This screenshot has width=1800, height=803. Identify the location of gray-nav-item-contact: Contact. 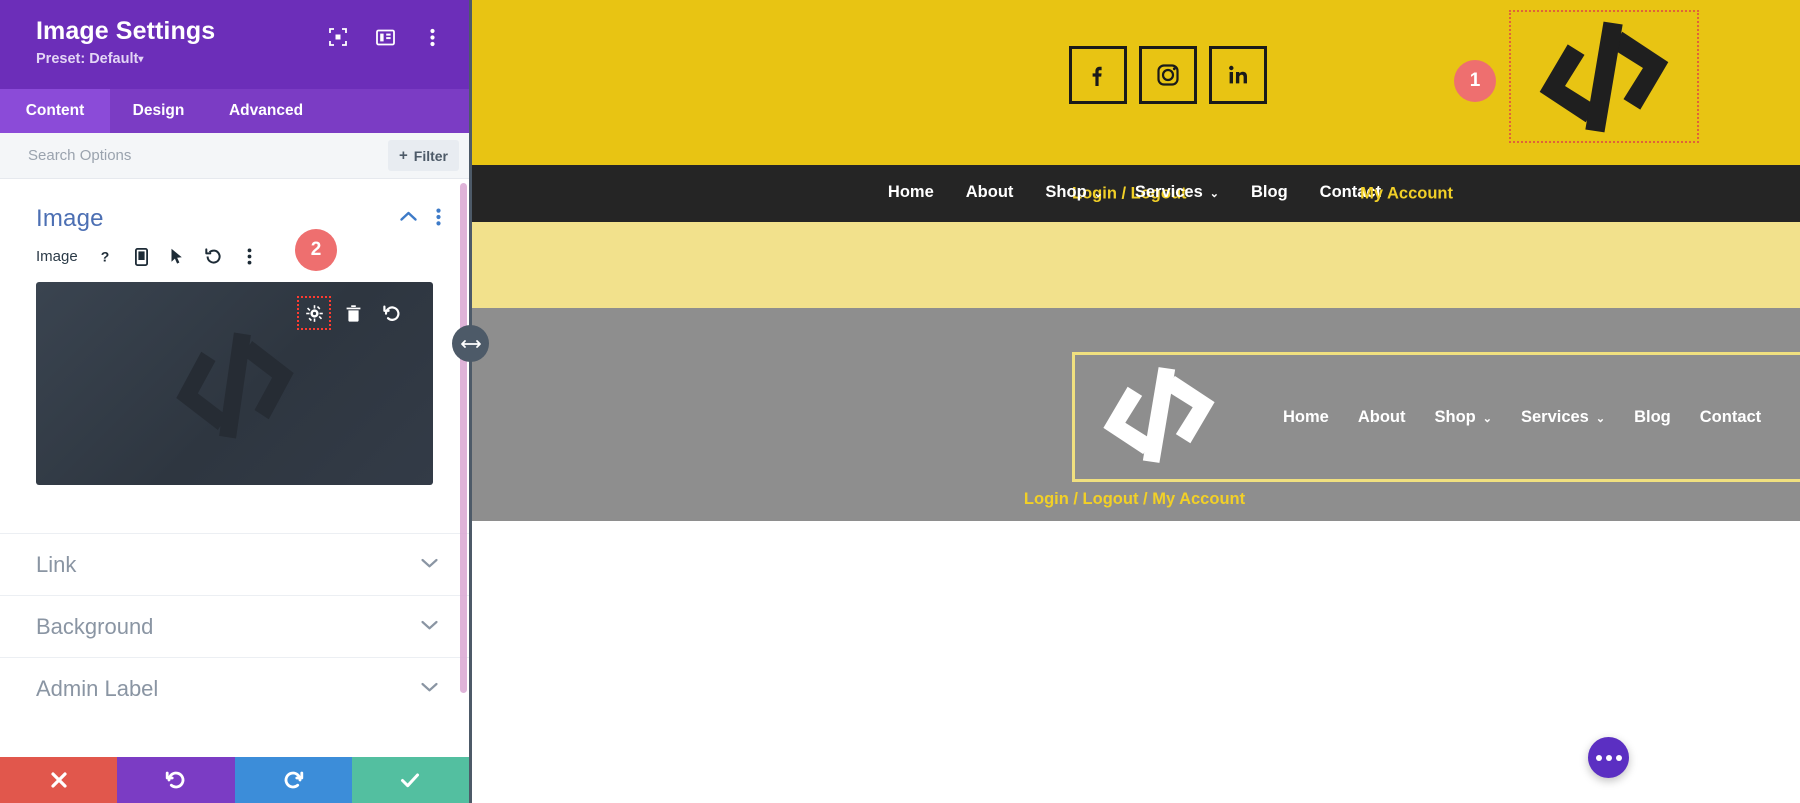
(1730, 417).